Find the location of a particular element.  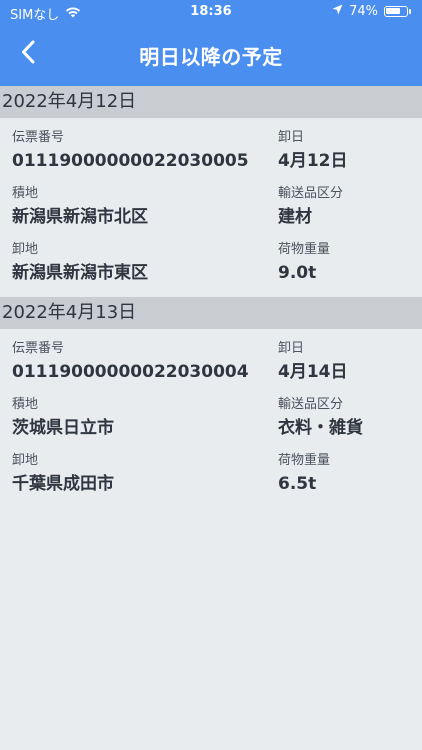

page-title: 明日以降の予定 is located at coordinates (211, 57).